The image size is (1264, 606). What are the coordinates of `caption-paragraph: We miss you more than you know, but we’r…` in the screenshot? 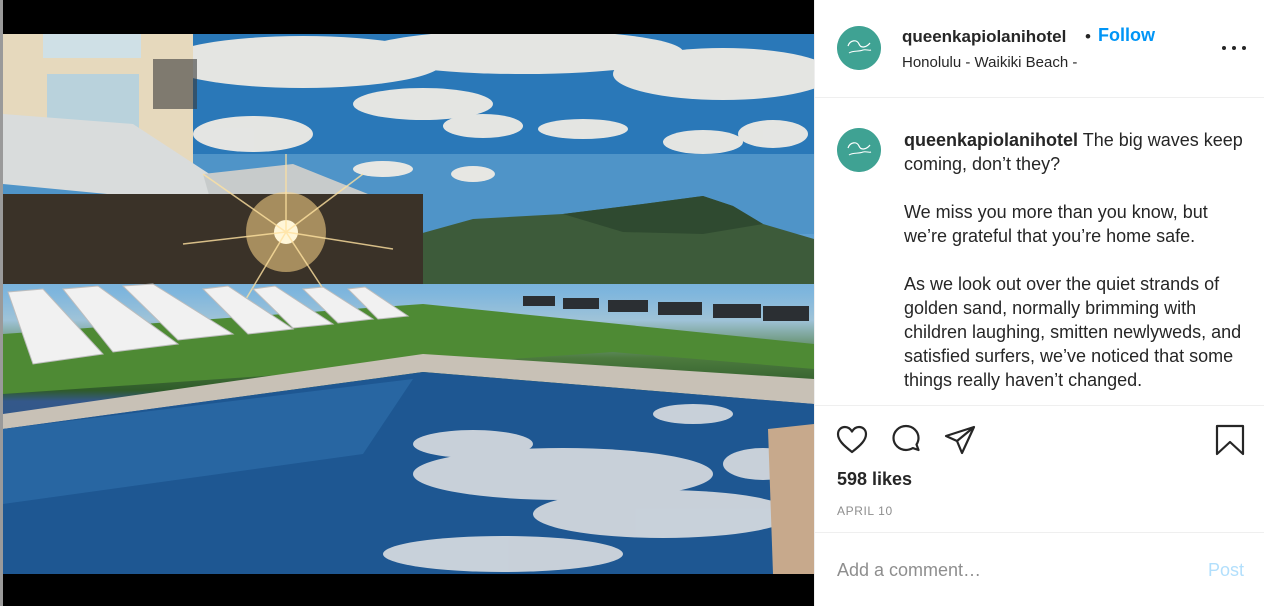 It's located at (1056, 224).